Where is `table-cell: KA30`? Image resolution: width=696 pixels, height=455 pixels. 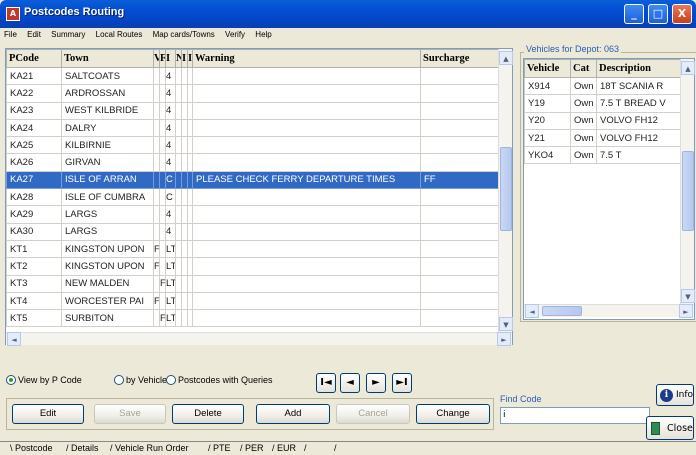
table-cell: KA30 is located at coordinates (34, 231).